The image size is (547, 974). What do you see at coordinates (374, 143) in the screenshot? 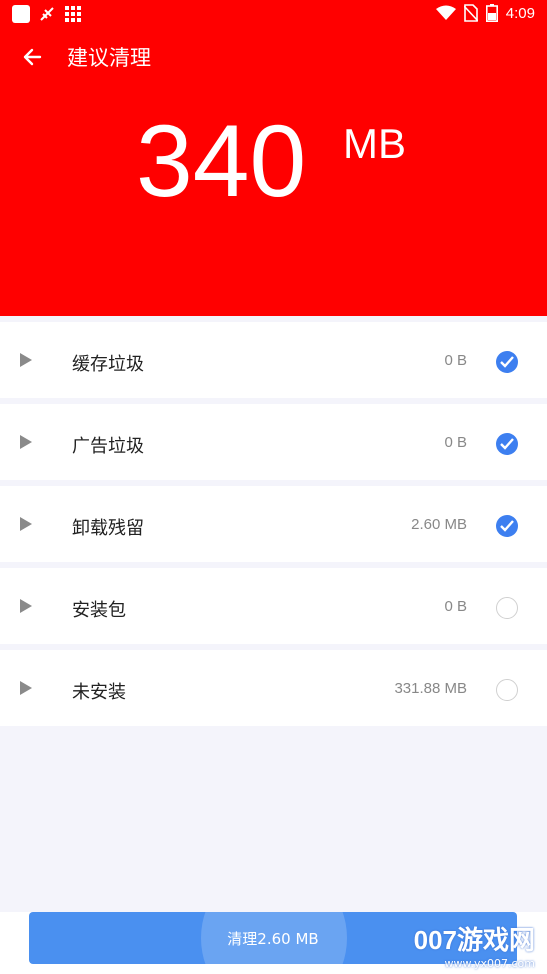
I see `total-size-unit: MB` at bounding box center [374, 143].